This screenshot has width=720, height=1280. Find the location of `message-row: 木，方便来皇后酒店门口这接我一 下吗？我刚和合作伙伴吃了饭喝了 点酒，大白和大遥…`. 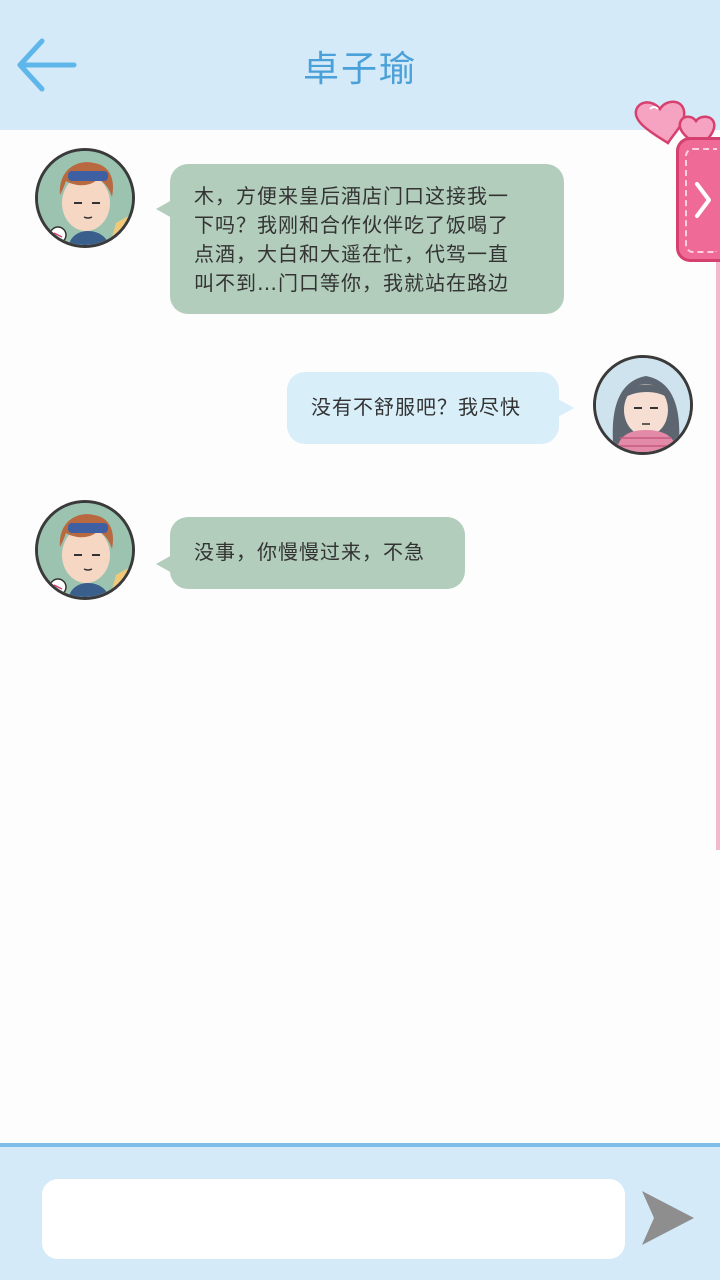

message-row: 木，方便来皇后酒店门口这接我一 下吗？我刚和合作伙伴吃了饭喝了 点酒，大白和大遥… is located at coordinates (360, 233).